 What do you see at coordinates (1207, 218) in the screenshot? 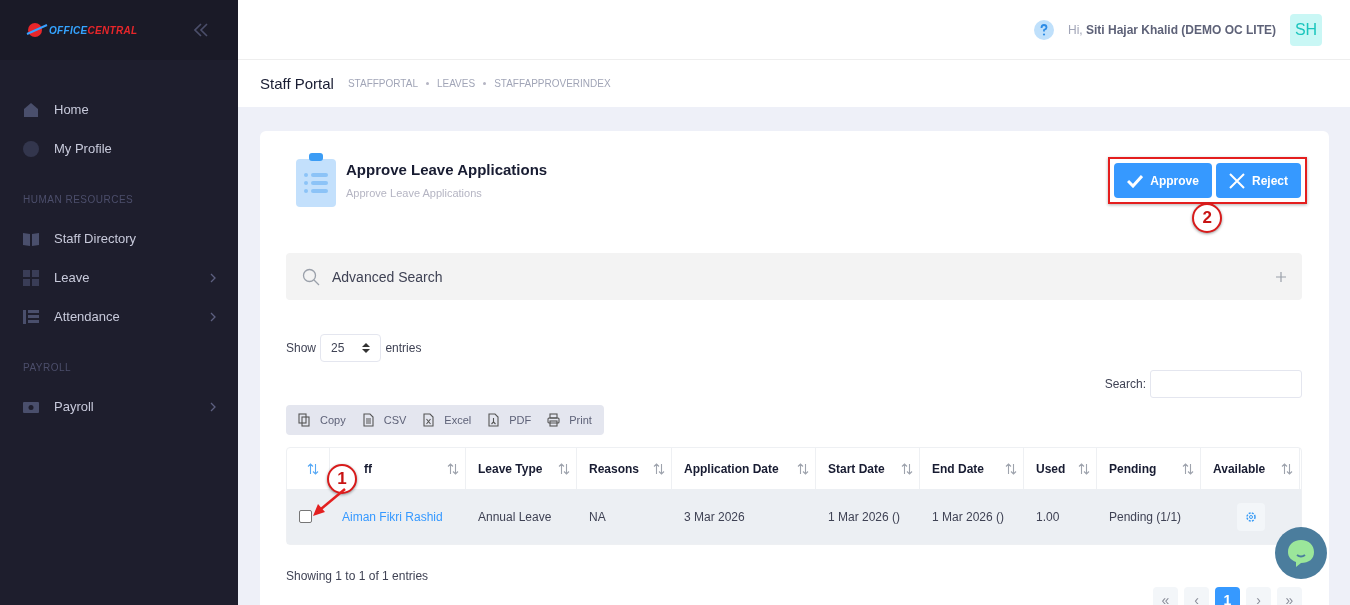
I see `annotation-marker: 2` at bounding box center [1207, 218].